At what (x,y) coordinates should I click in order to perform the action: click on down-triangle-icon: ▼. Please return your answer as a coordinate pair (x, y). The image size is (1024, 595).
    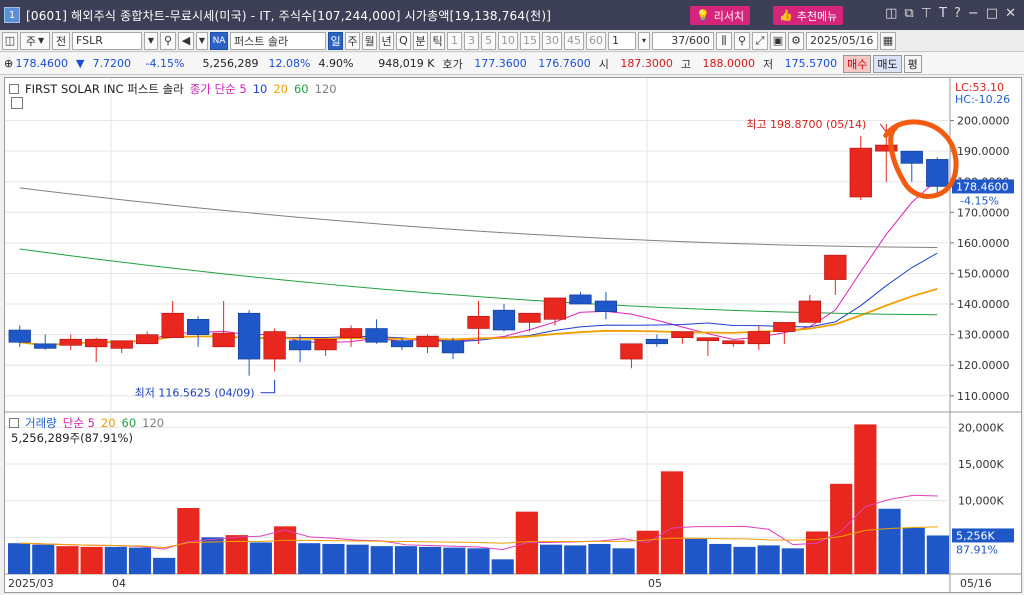
    Looking at the image, I should click on (80, 63).